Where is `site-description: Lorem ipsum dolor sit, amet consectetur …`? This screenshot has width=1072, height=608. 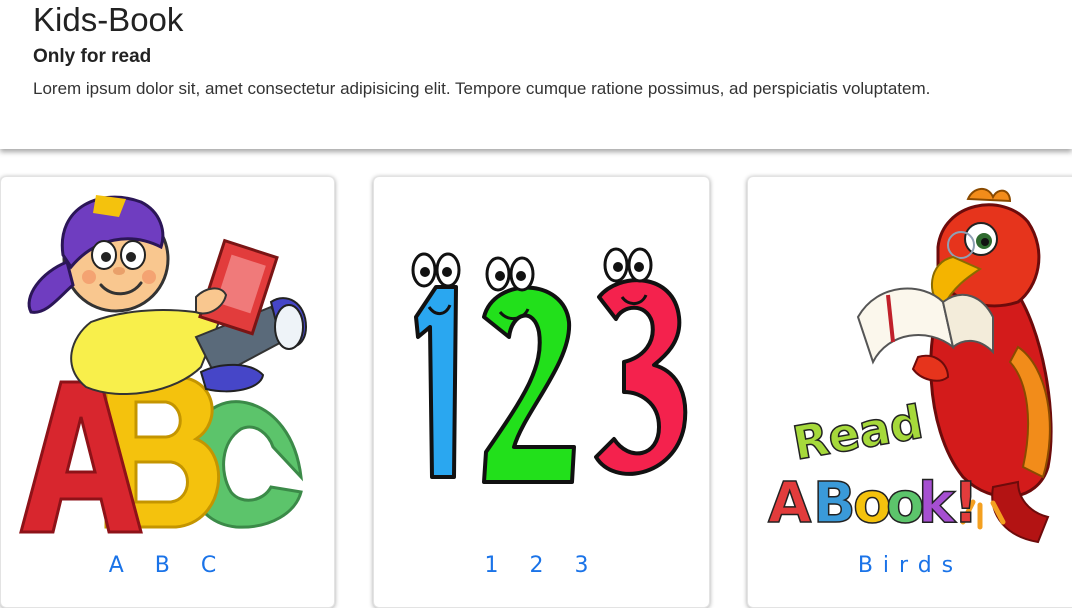 site-description: Lorem ipsum dolor sit, amet consectetur … is located at coordinates (482, 88).